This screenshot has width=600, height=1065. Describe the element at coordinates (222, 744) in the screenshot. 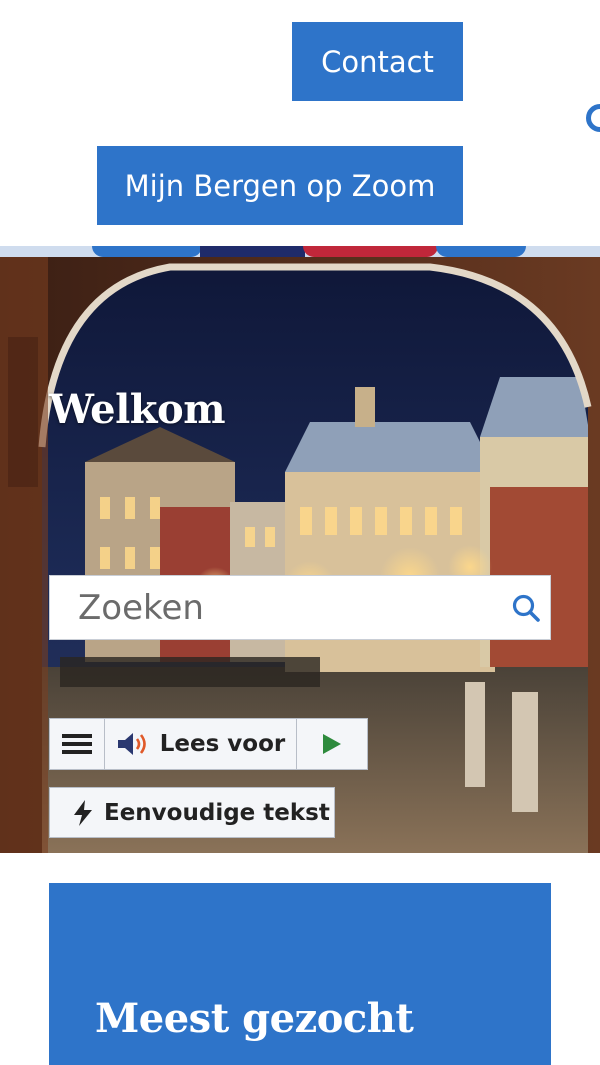

I see `lees-voor-label: Lees voor` at that location.